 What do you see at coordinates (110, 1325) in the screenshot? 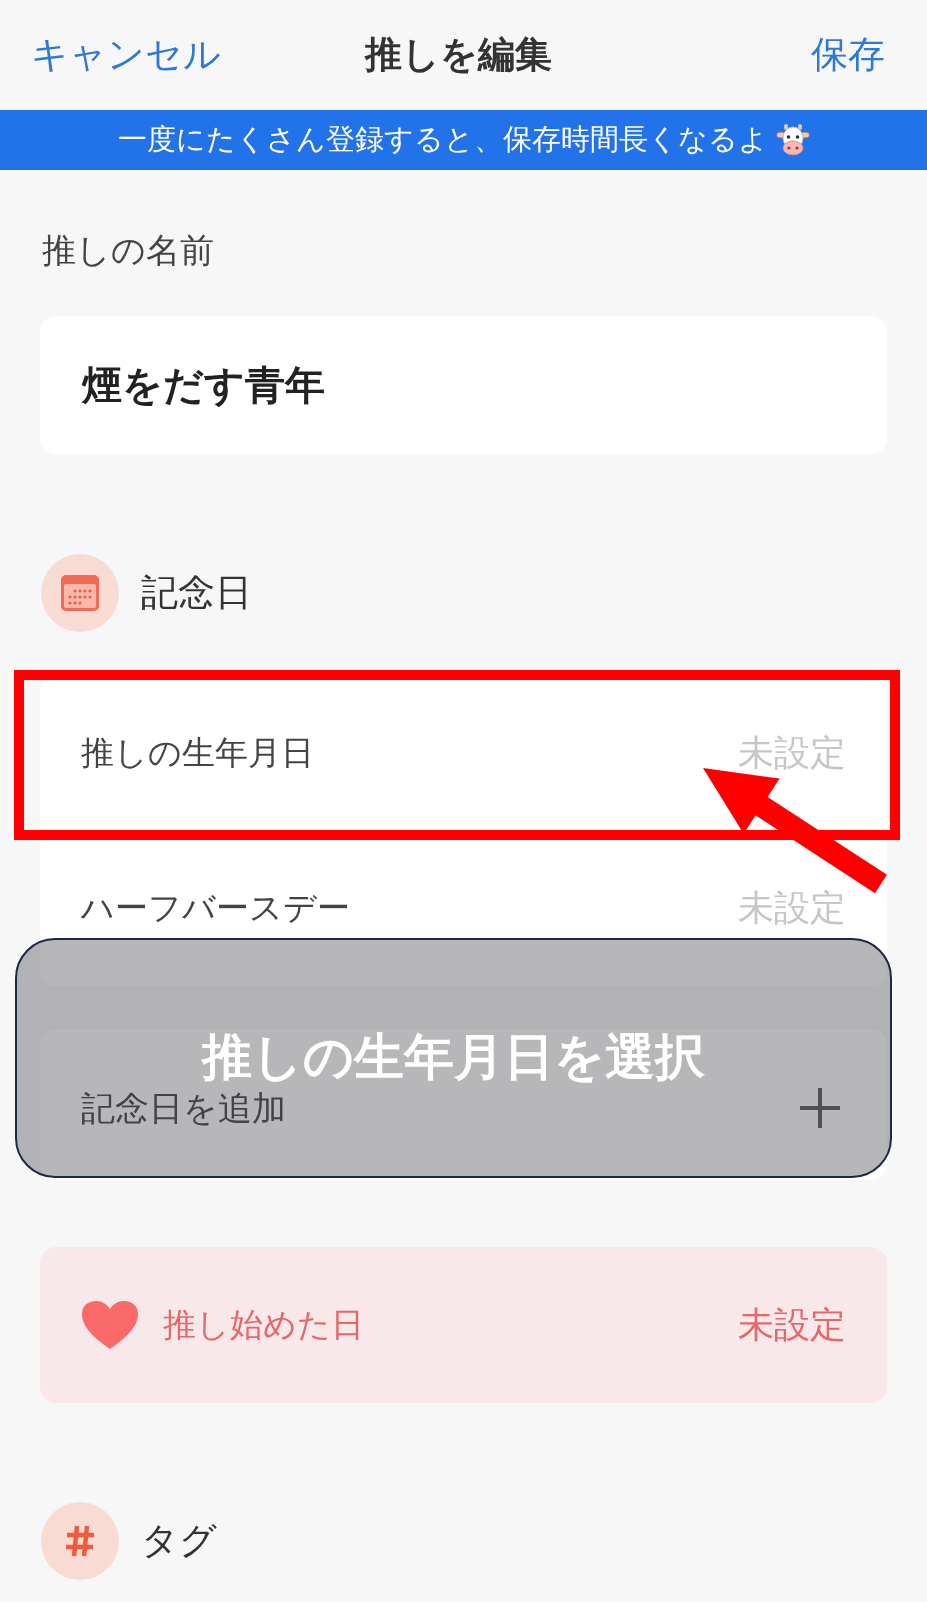
I see `heart-icon` at bounding box center [110, 1325].